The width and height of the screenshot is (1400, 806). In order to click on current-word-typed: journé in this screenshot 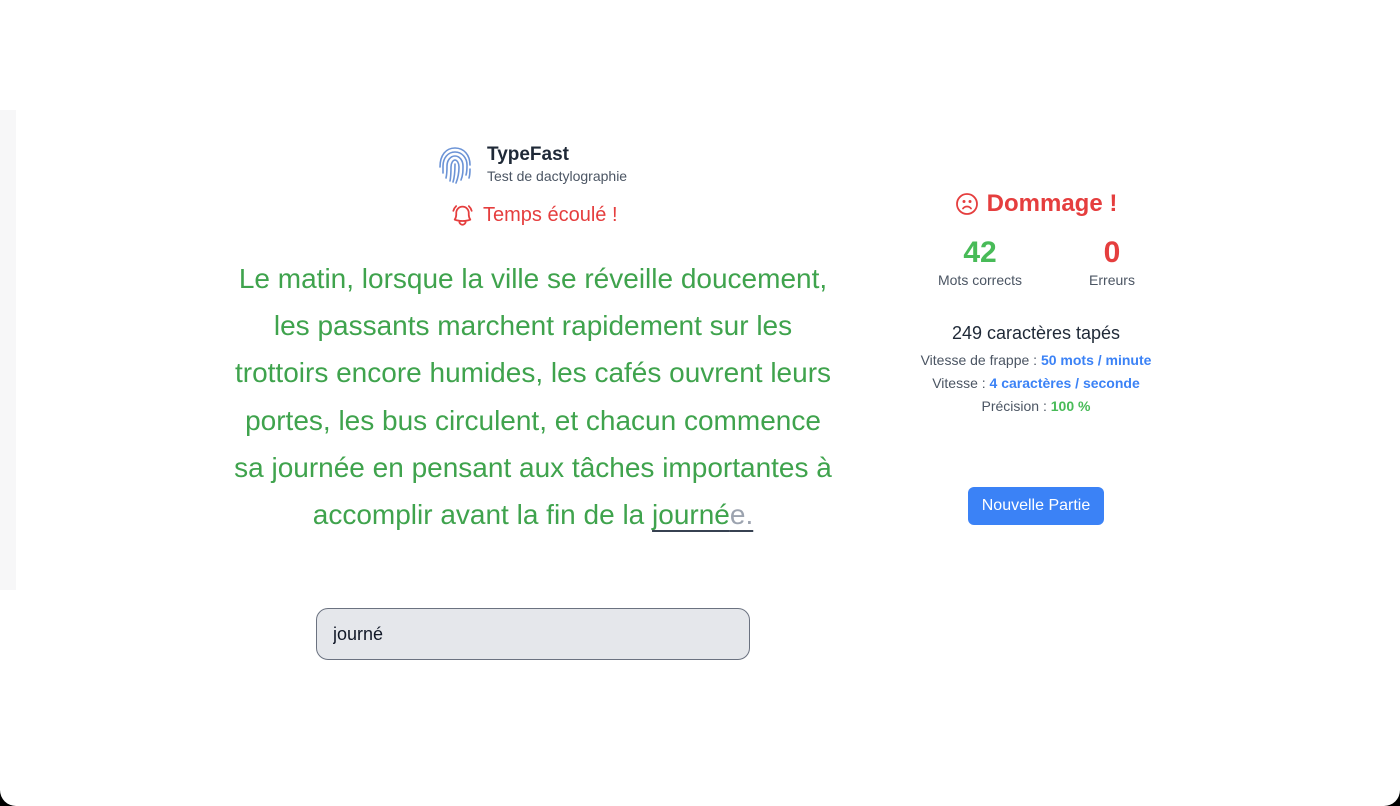, I will do `click(691, 515)`.